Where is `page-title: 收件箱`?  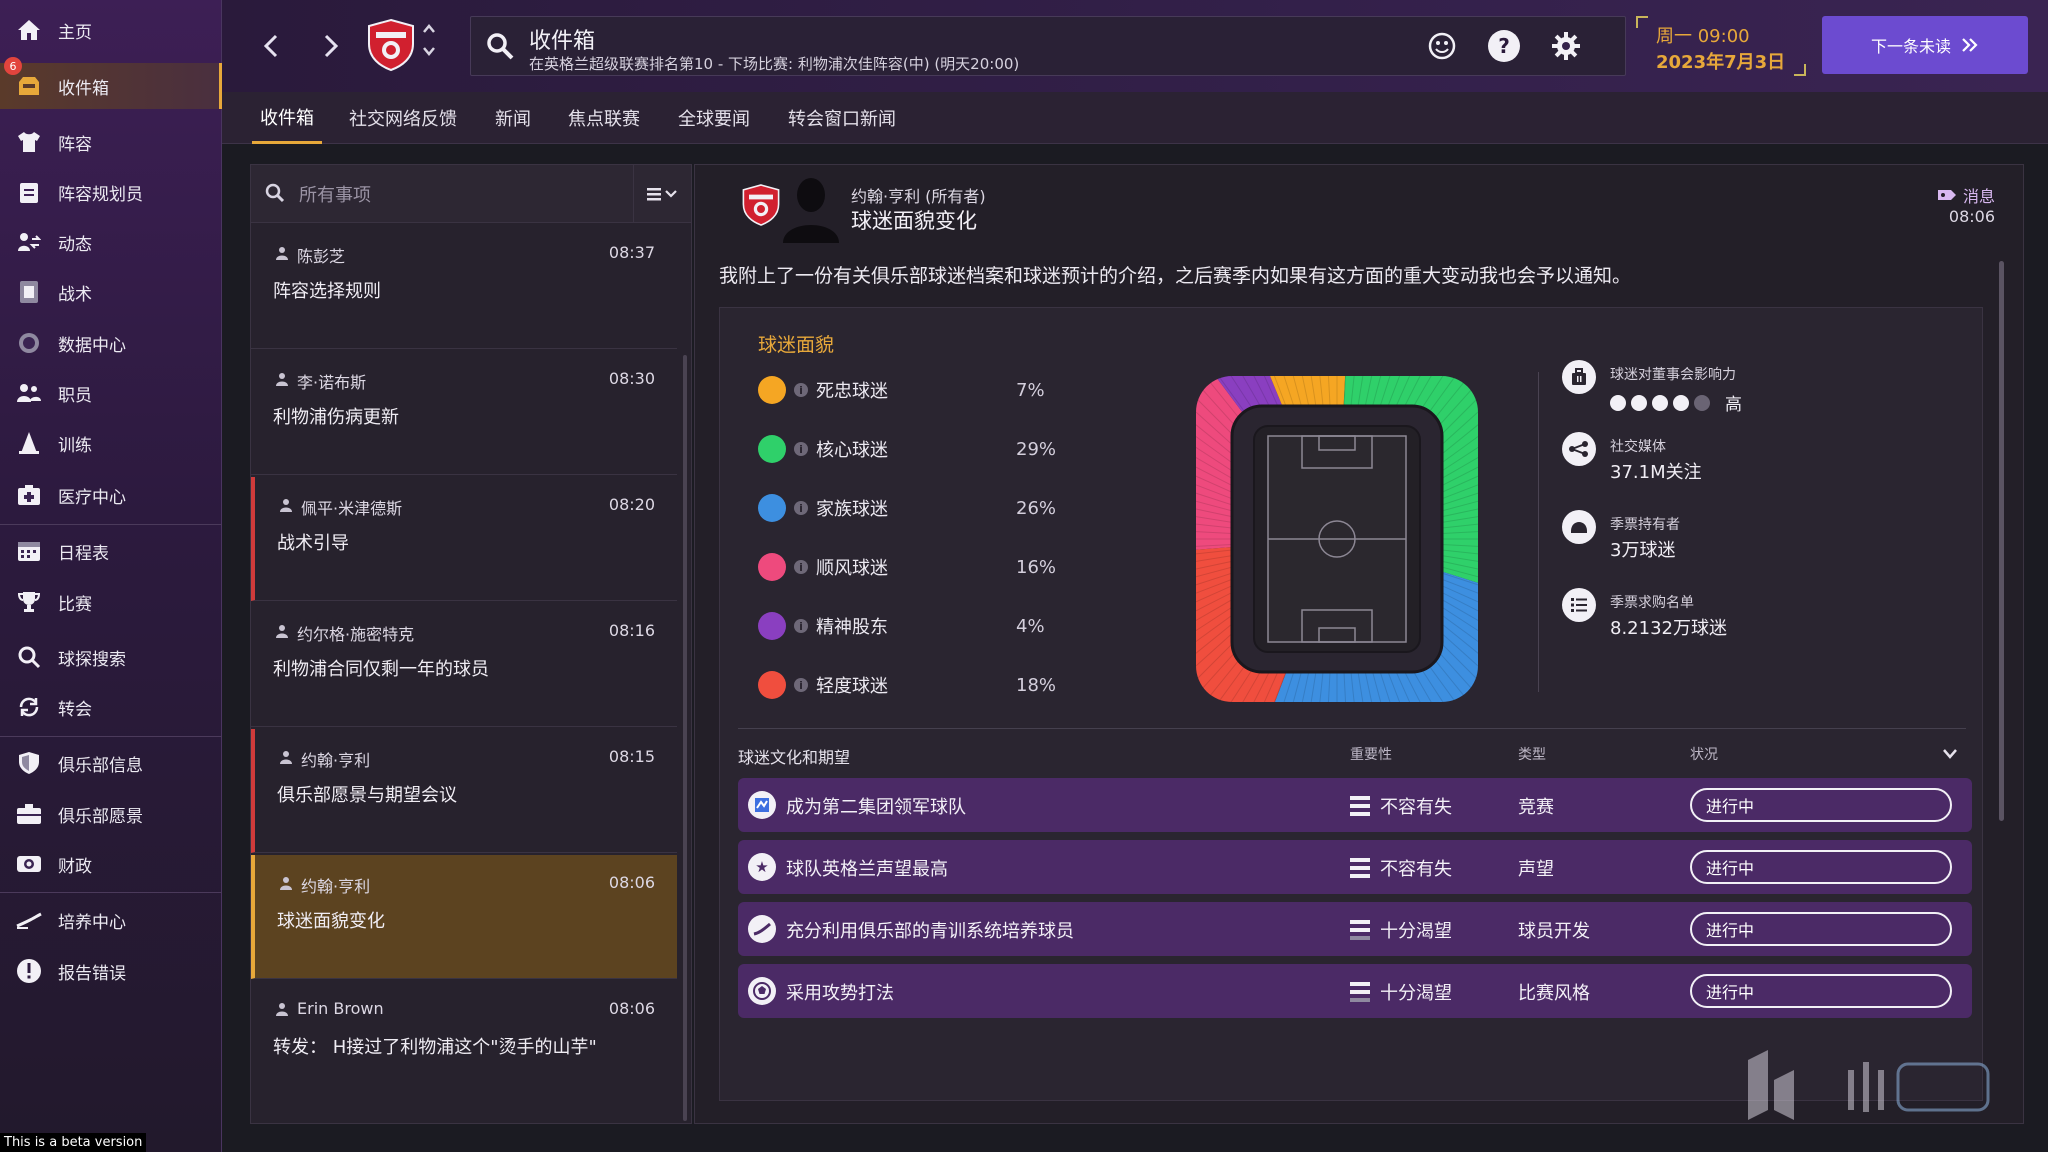
page-title: 收件箱 is located at coordinates (562, 41).